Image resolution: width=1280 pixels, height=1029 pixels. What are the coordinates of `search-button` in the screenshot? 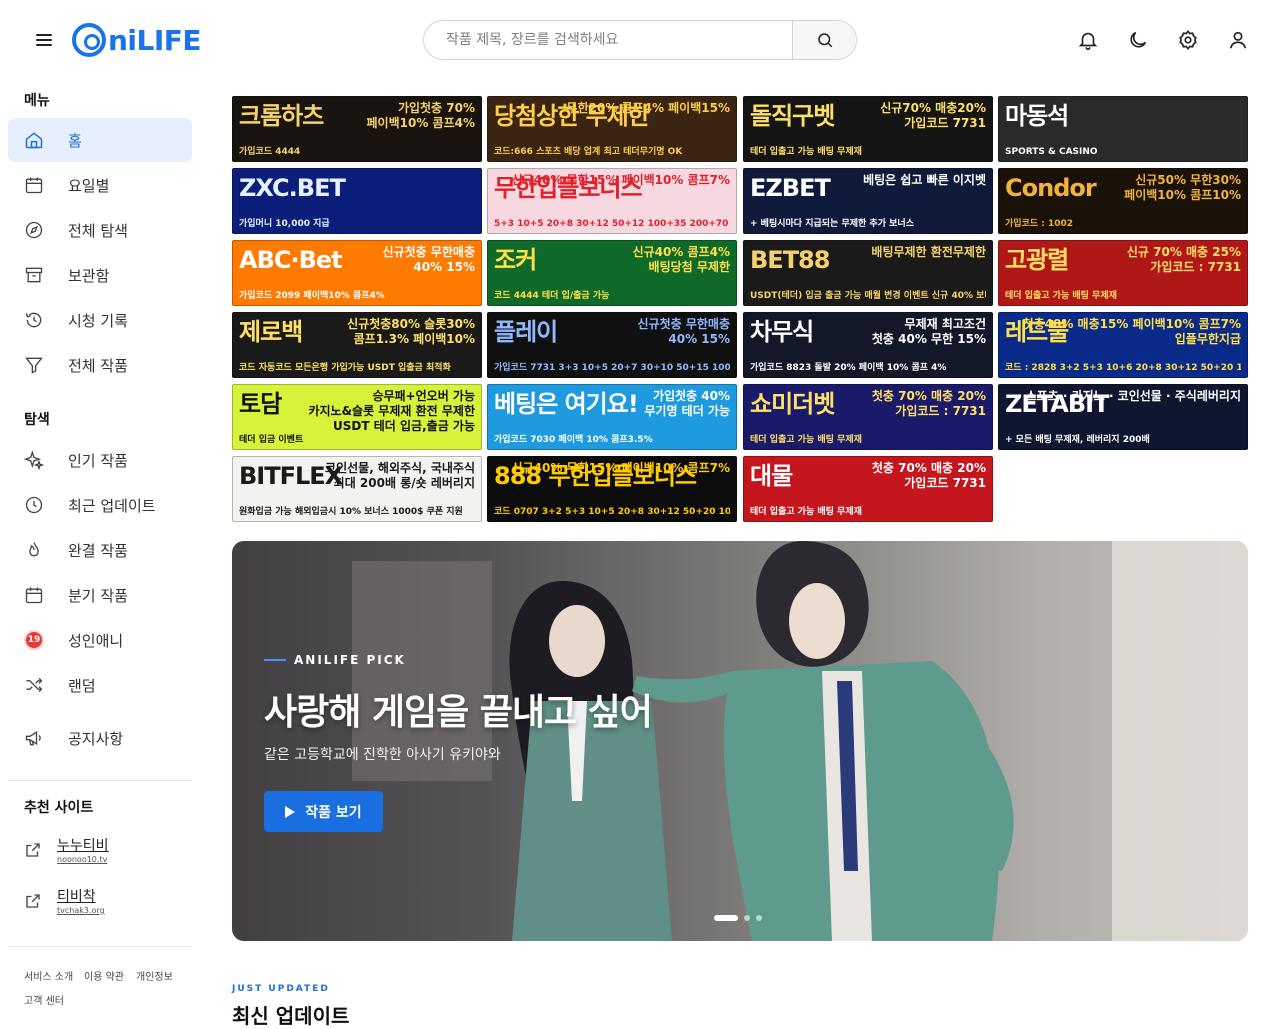 It's located at (824, 40).